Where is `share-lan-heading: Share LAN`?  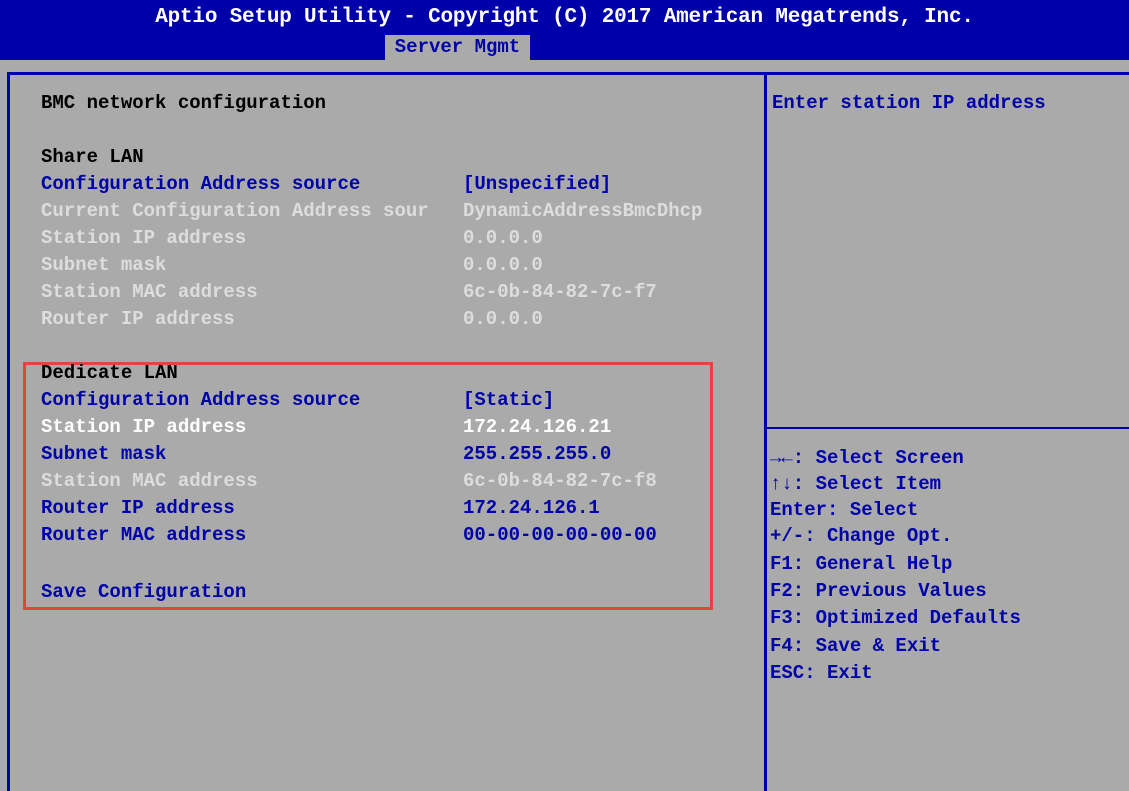 share-lan-heading: Share LAN is located at coordinates (92, 157).